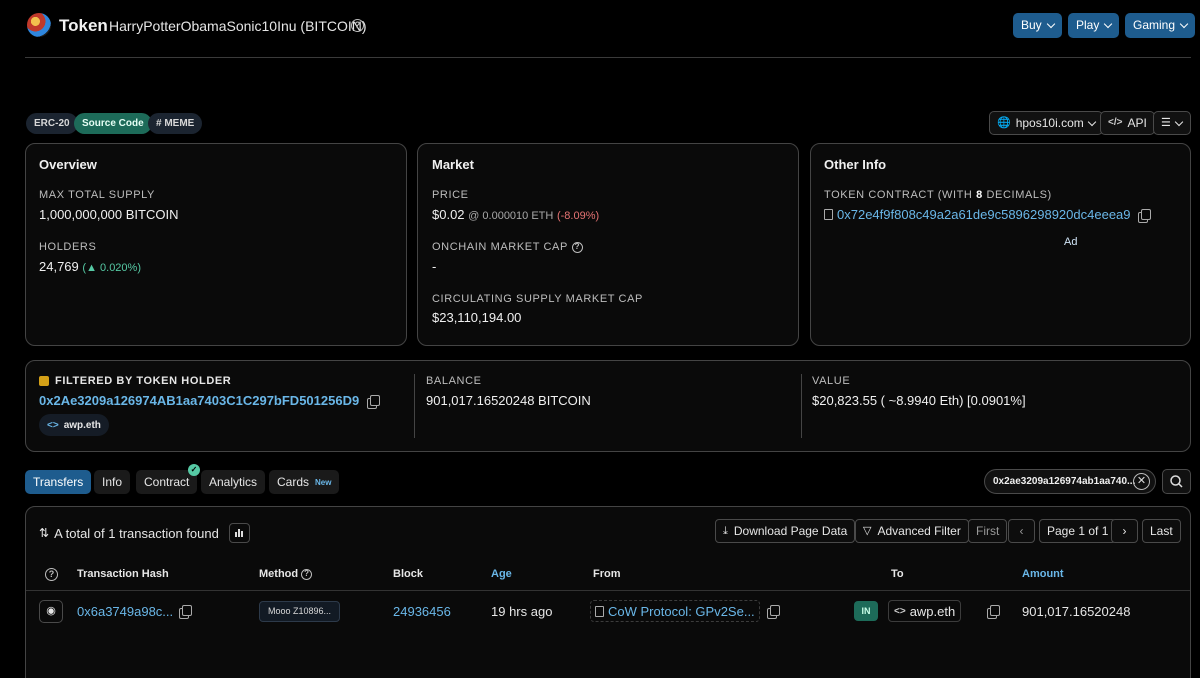 Image resolution: width=1200 pixels, height=678 pixels. I want to click on tab-cards: Cards New, so click(304, 482).